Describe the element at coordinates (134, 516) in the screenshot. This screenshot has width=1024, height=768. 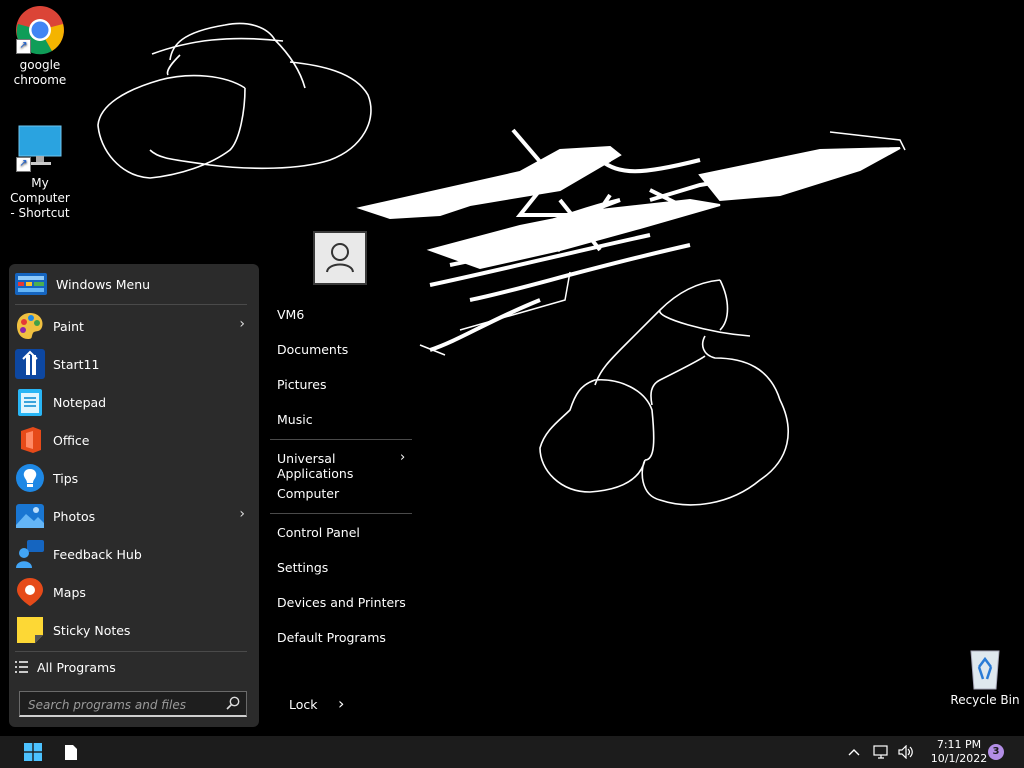
I see `app-item-photos: Photos ›` at that location.